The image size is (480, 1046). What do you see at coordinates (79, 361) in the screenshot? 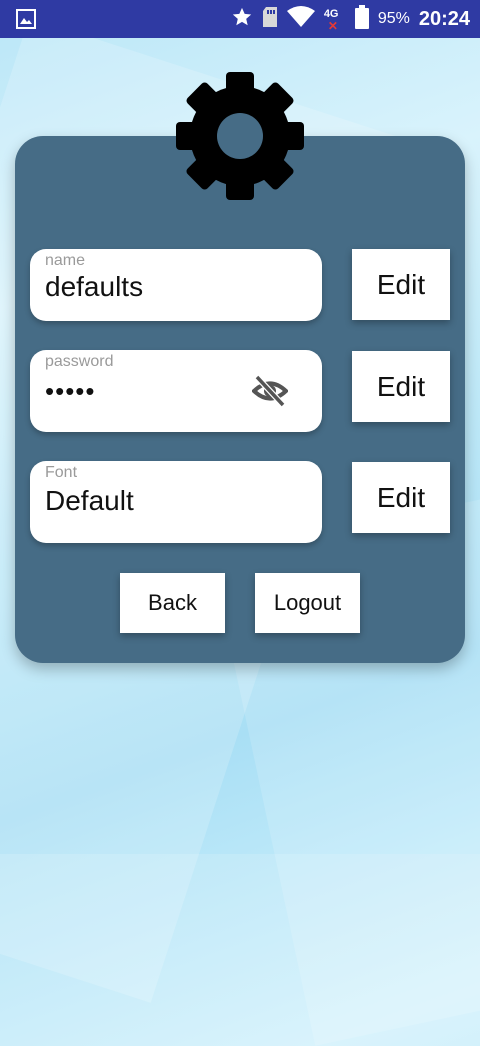
I see `password-field-label: password` at bounding box center [79, 361].